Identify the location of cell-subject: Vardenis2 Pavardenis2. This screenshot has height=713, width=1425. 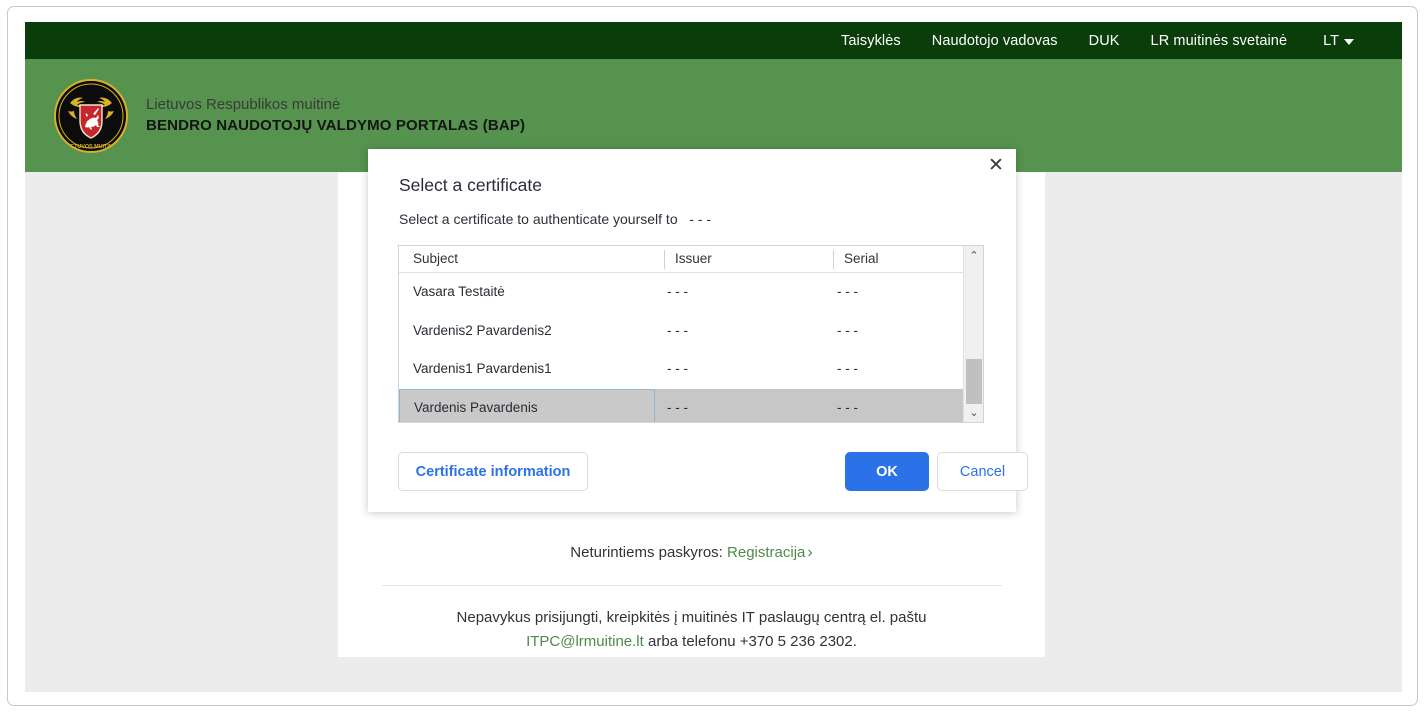
(482, 330).